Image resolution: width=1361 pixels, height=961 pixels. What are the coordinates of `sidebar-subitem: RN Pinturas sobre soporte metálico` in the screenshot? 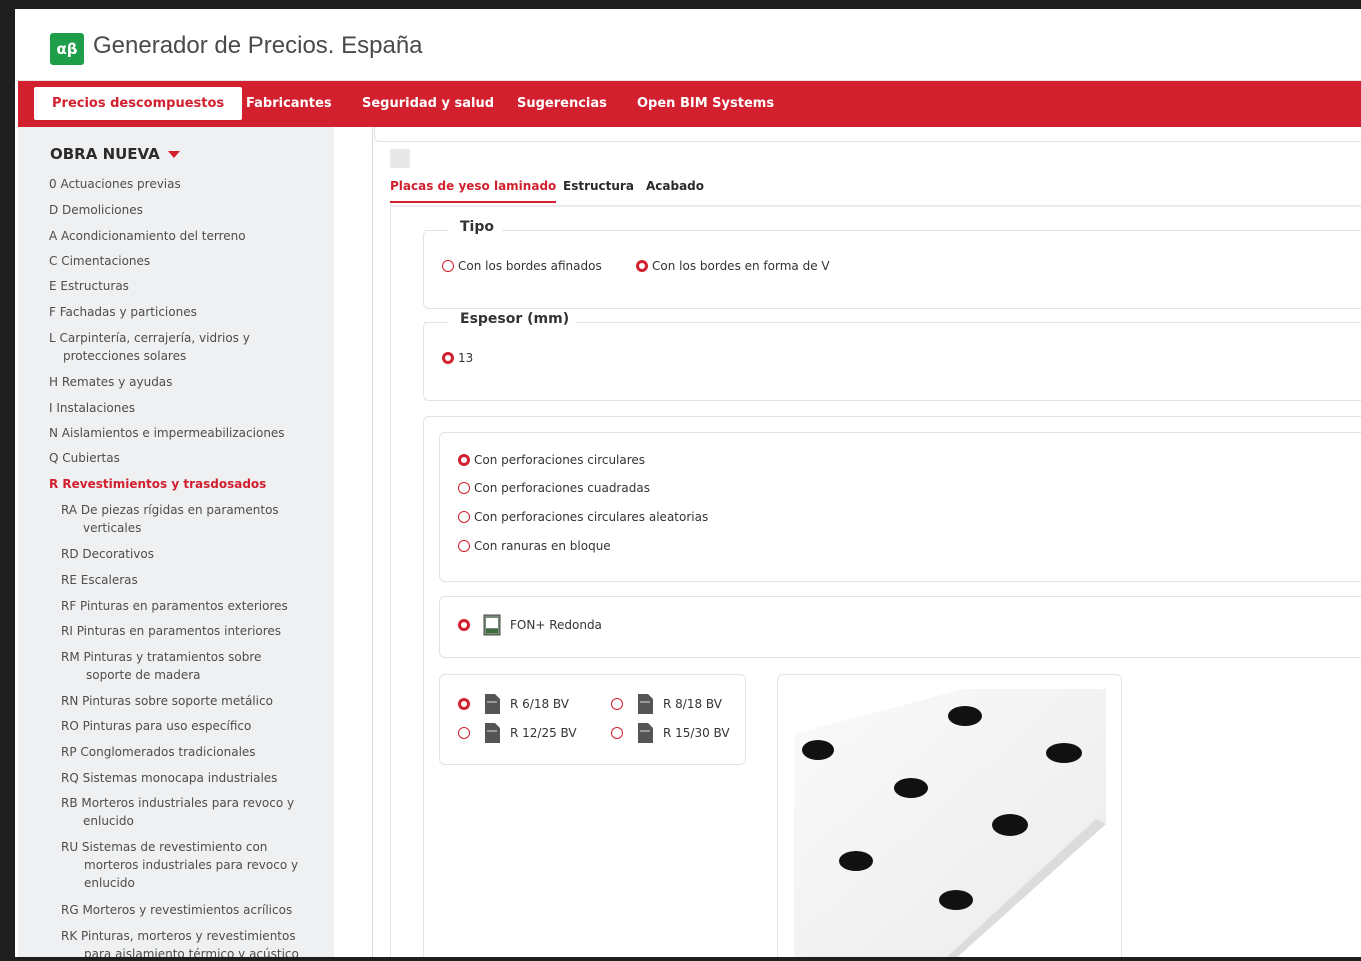 It's located at (167, 701).